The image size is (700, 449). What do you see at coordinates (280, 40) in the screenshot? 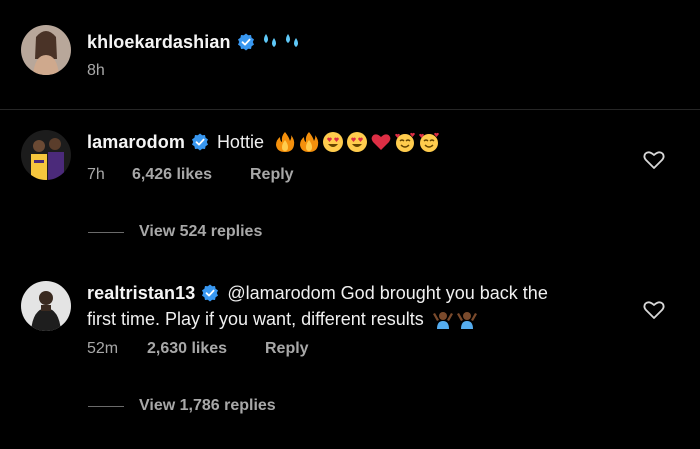
I see `sweat-droplets-emoji-pair` at bounding box center [280, 40].